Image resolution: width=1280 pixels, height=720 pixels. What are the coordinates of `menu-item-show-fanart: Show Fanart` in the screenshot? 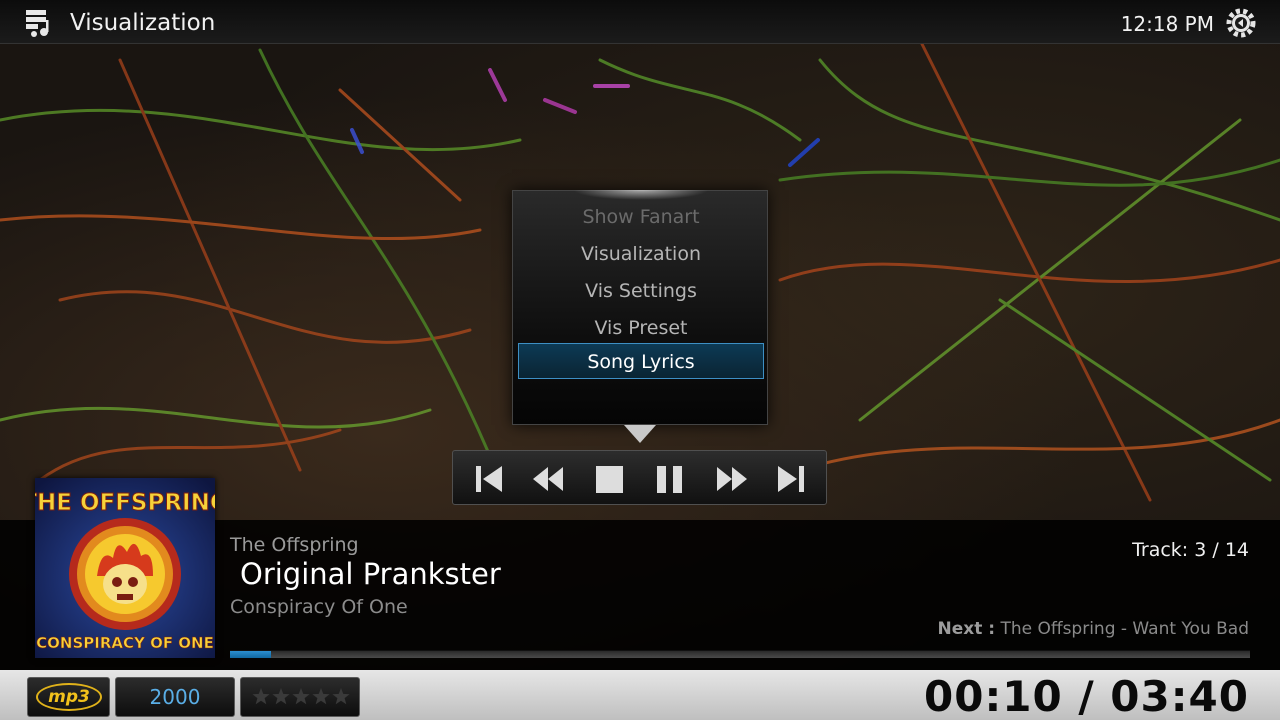 It's located at (641, 217).